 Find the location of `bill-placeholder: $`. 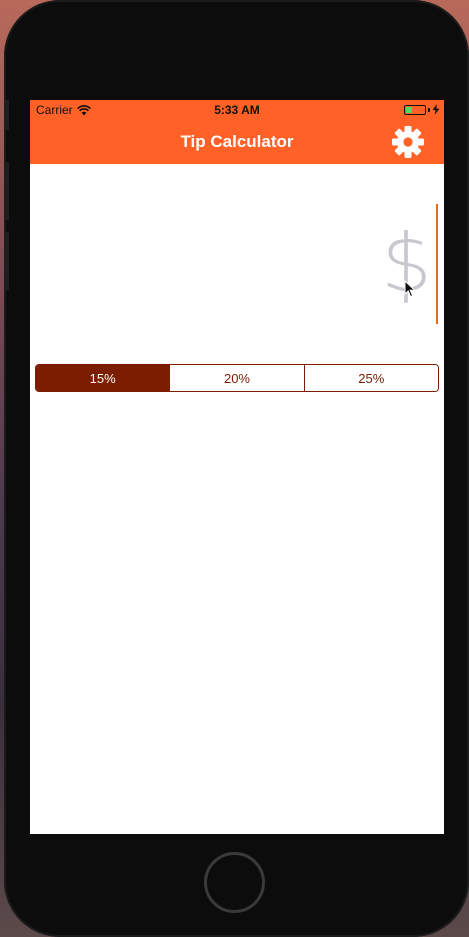

bill-placeholder: $ is located at coordinates (406, 263).